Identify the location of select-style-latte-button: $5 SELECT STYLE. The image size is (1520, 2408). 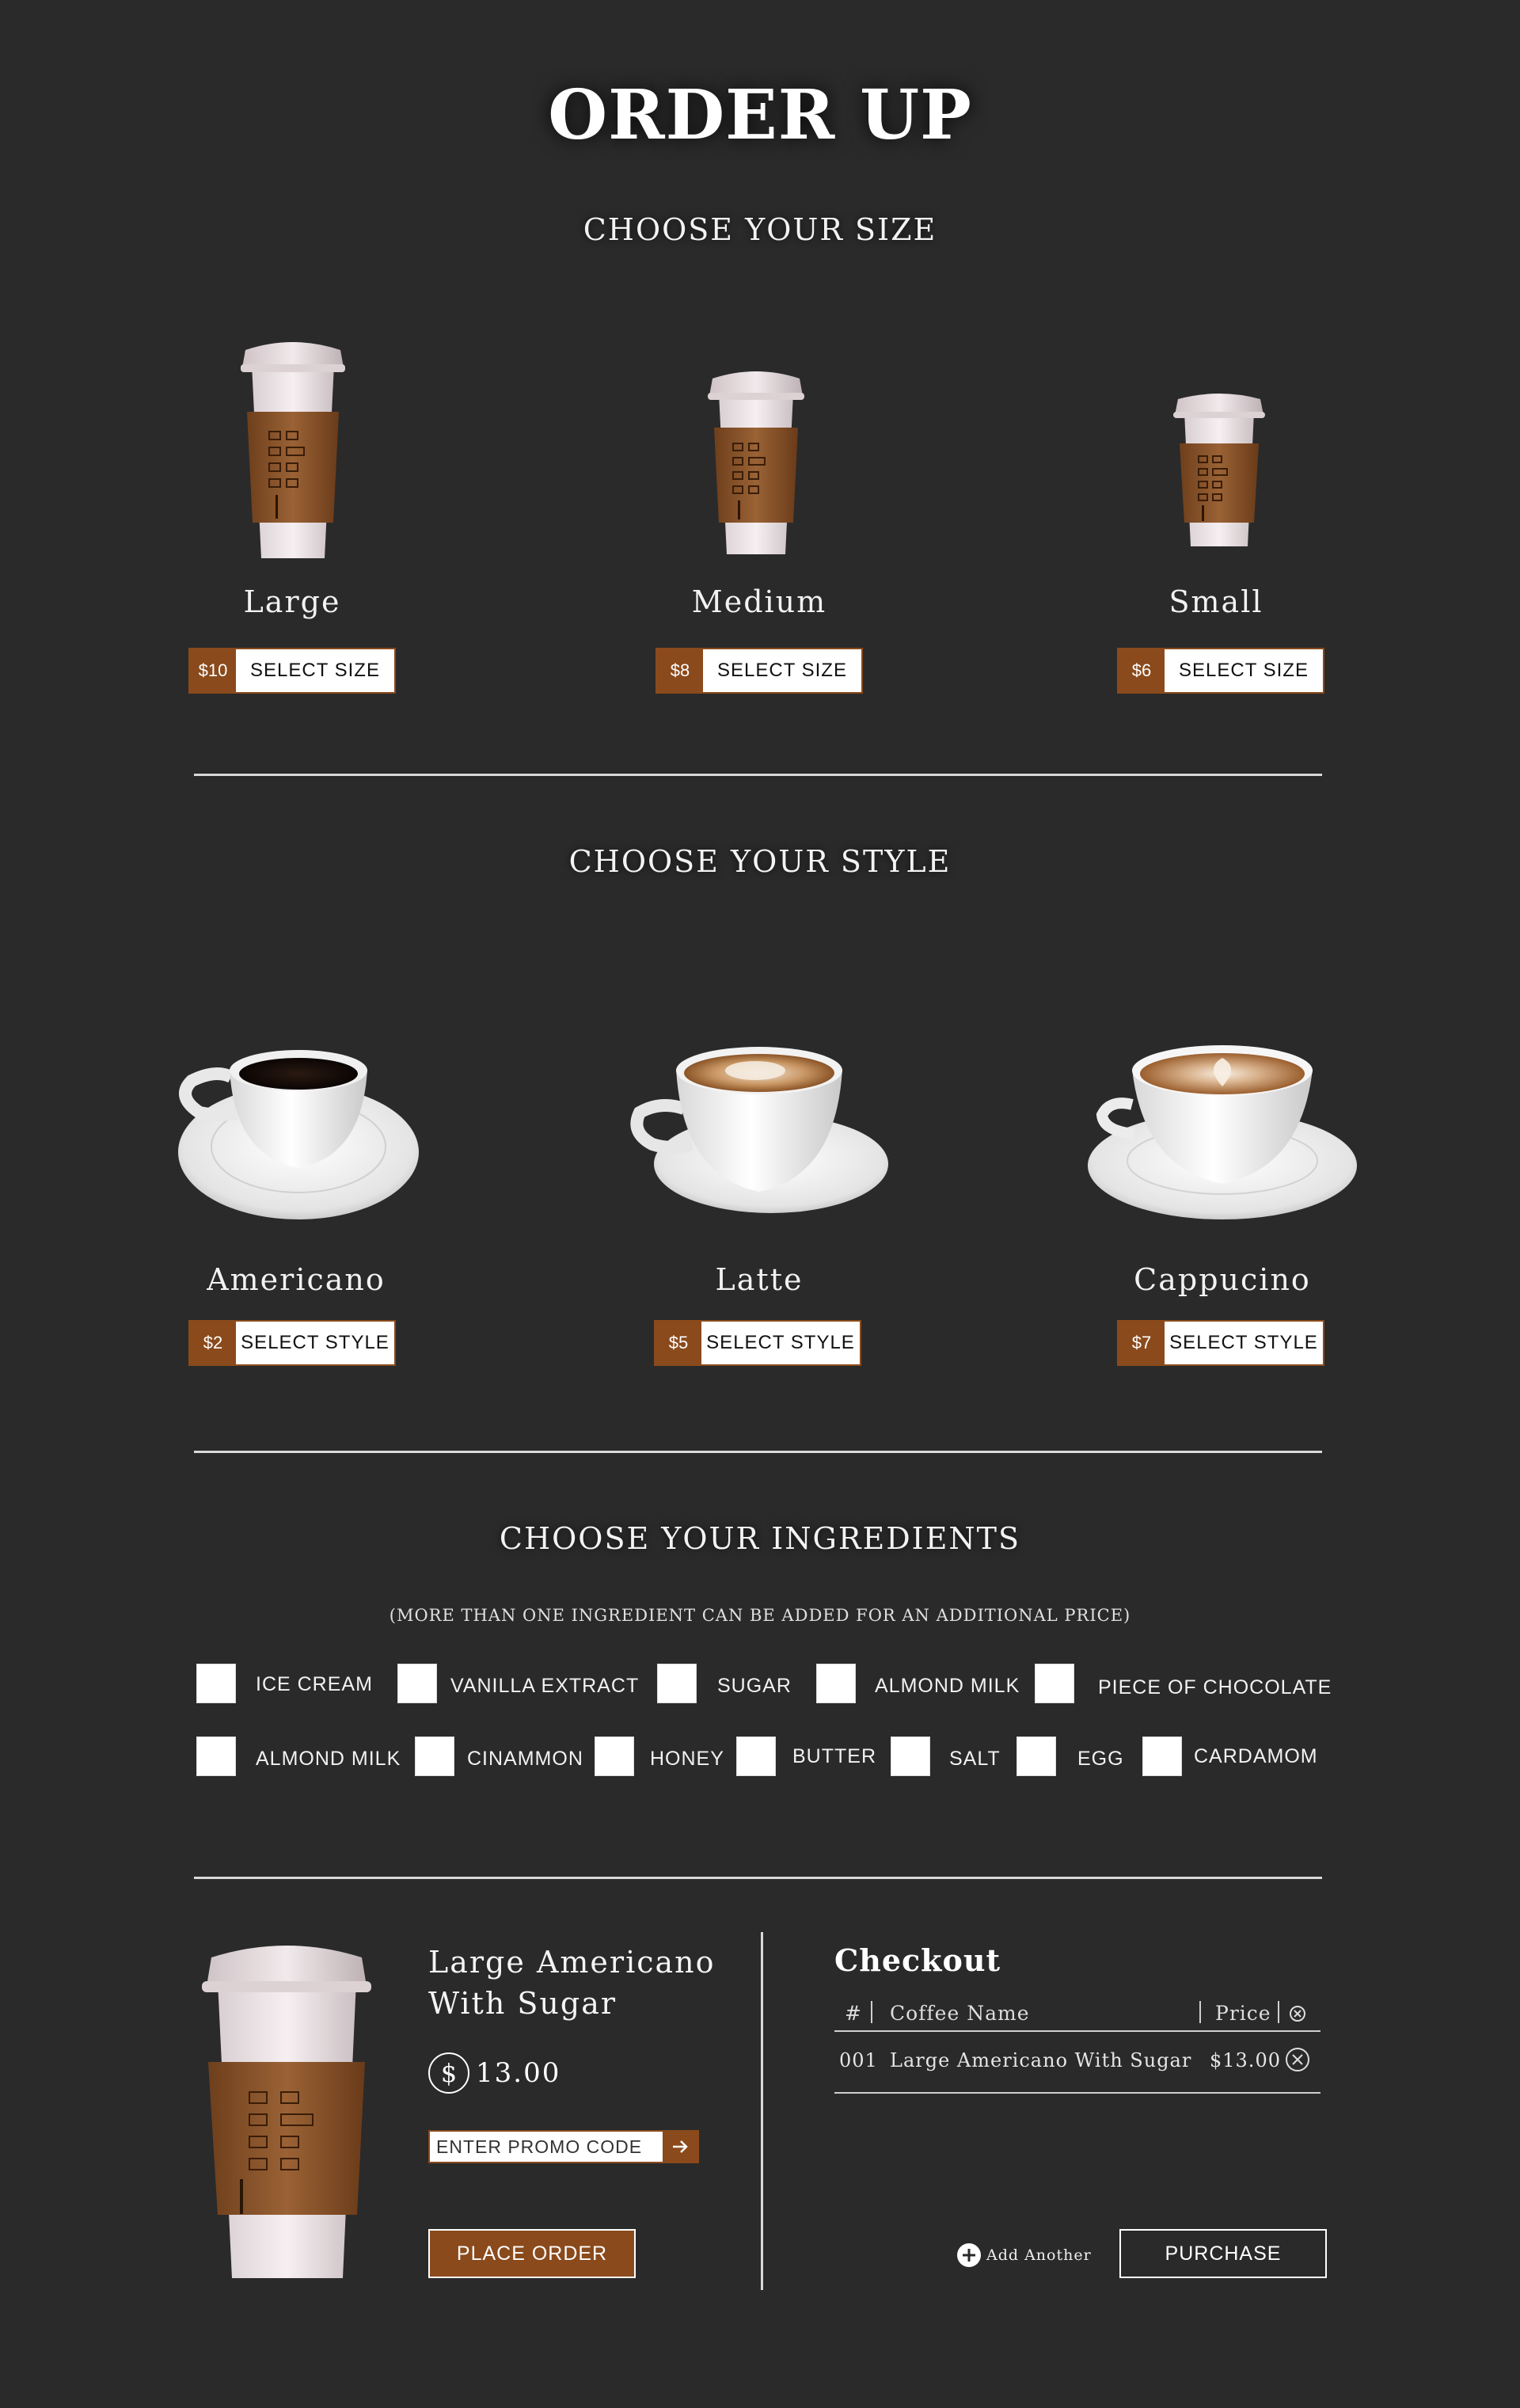
(757, 1343).